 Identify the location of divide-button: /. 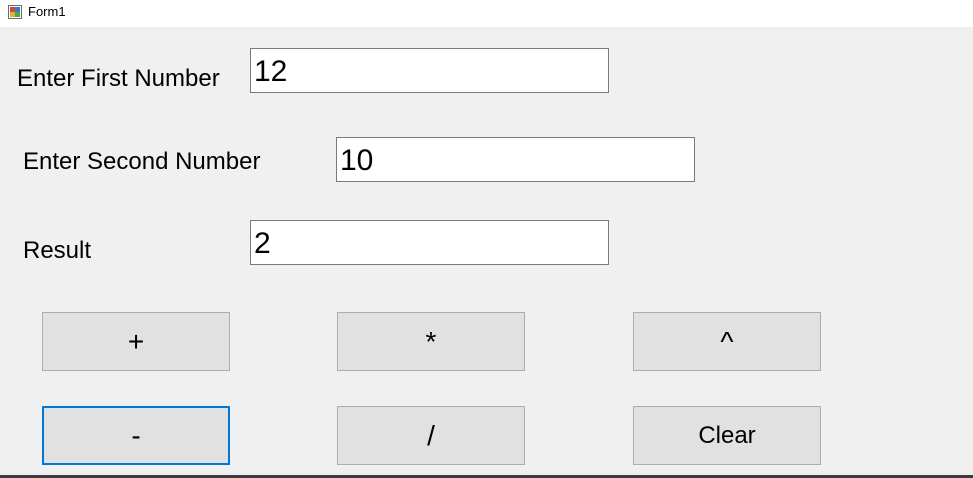
(431, 435).